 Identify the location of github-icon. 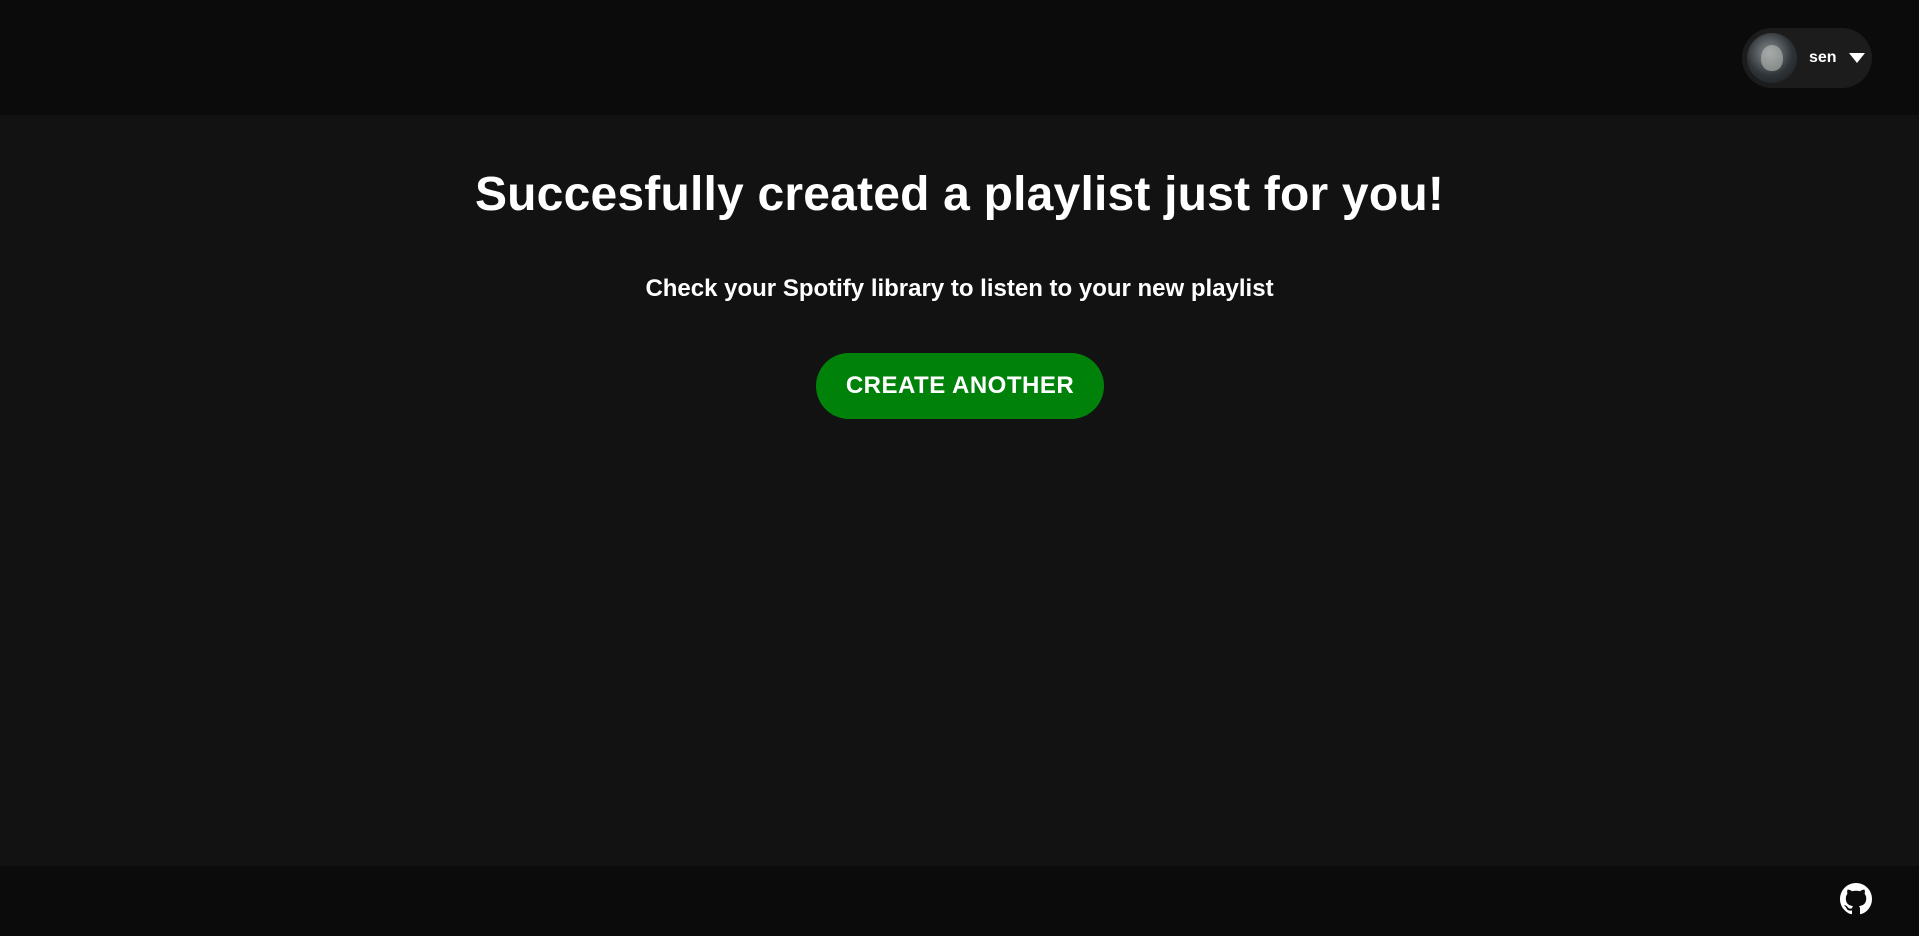
(1856, 899).